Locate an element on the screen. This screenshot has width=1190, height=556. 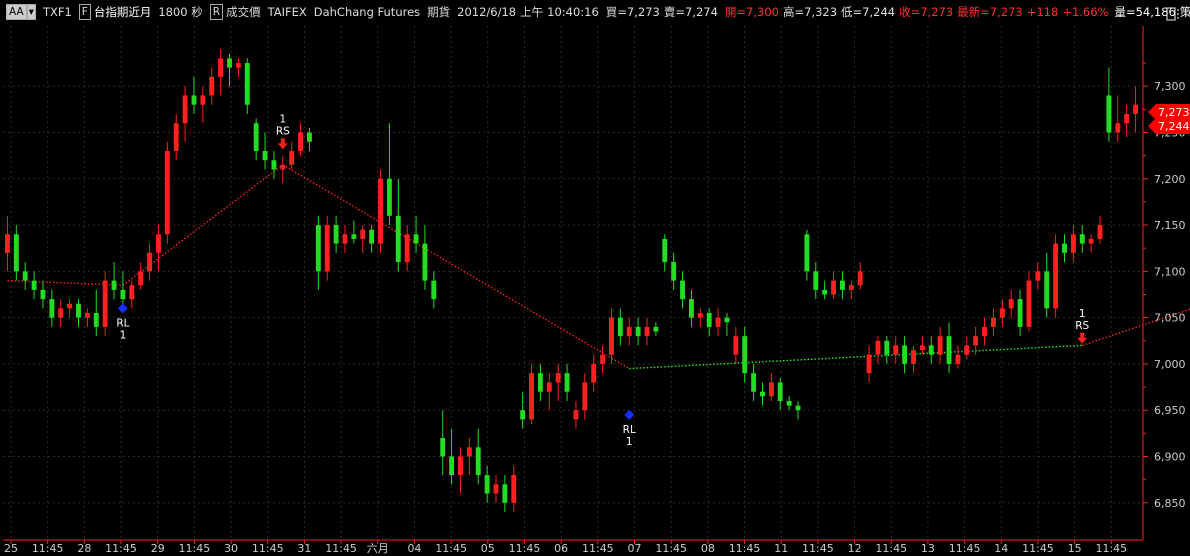
time-tick-label: 13 is located at coordinates (928, 548).